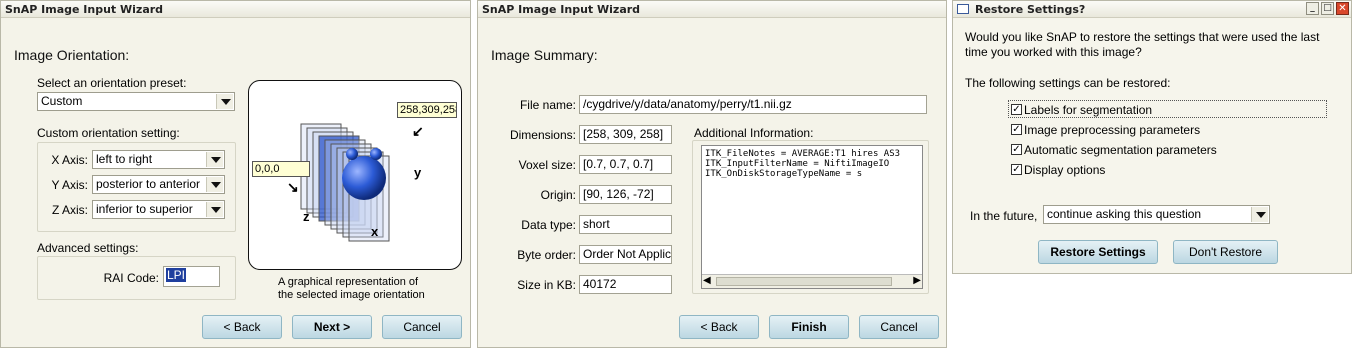 This screenshot has width=1352, height=348. Describe the element at coordinates (1225, 252) in the screenshot. I see `dont-restore-button: Don't Restore` at that location.